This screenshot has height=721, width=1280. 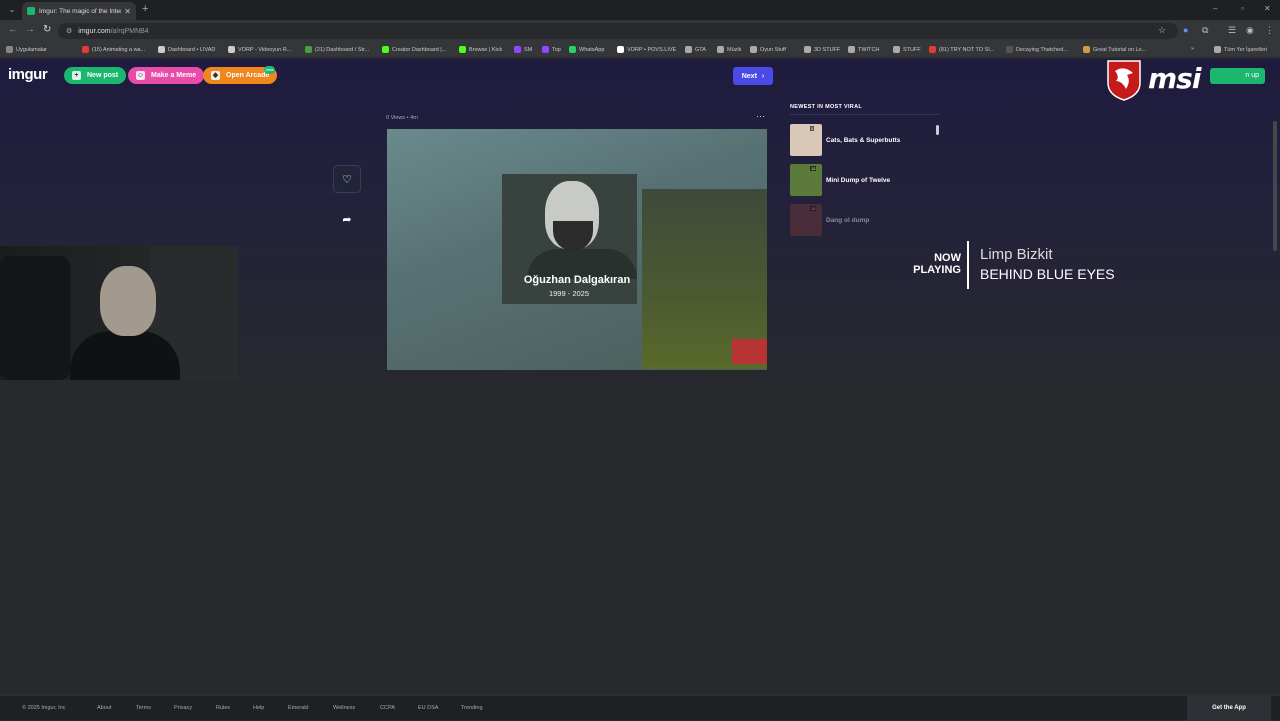 What do you see at coordinates (402, 118) in the screenshot?
I see `post-meta: 0 Views • 4m` at bounding box center [402, 118].